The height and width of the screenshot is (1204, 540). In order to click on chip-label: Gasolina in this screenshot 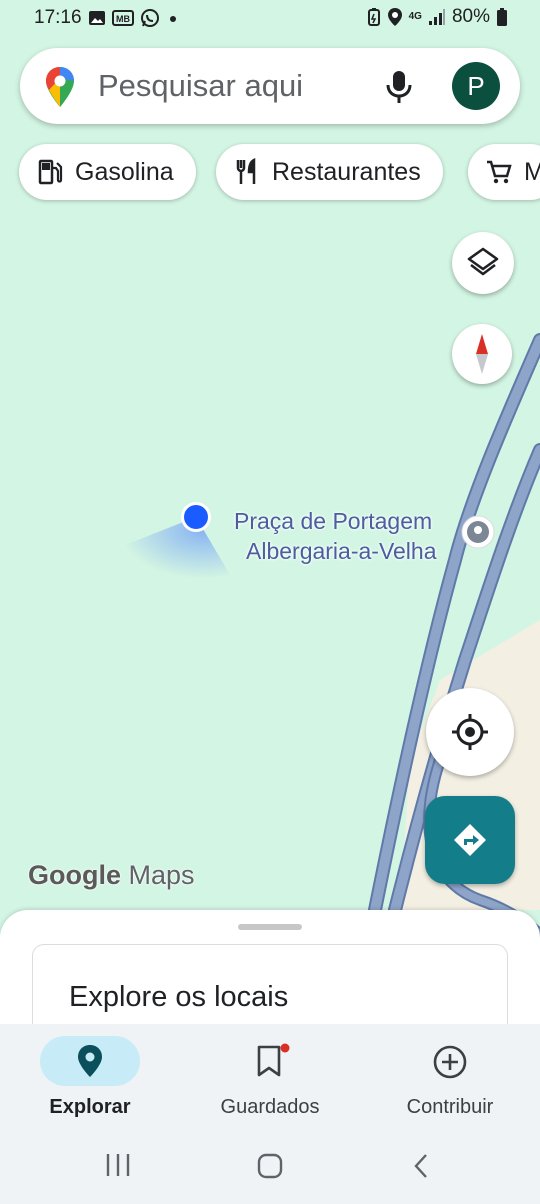, I will do `click(124, 171)`.